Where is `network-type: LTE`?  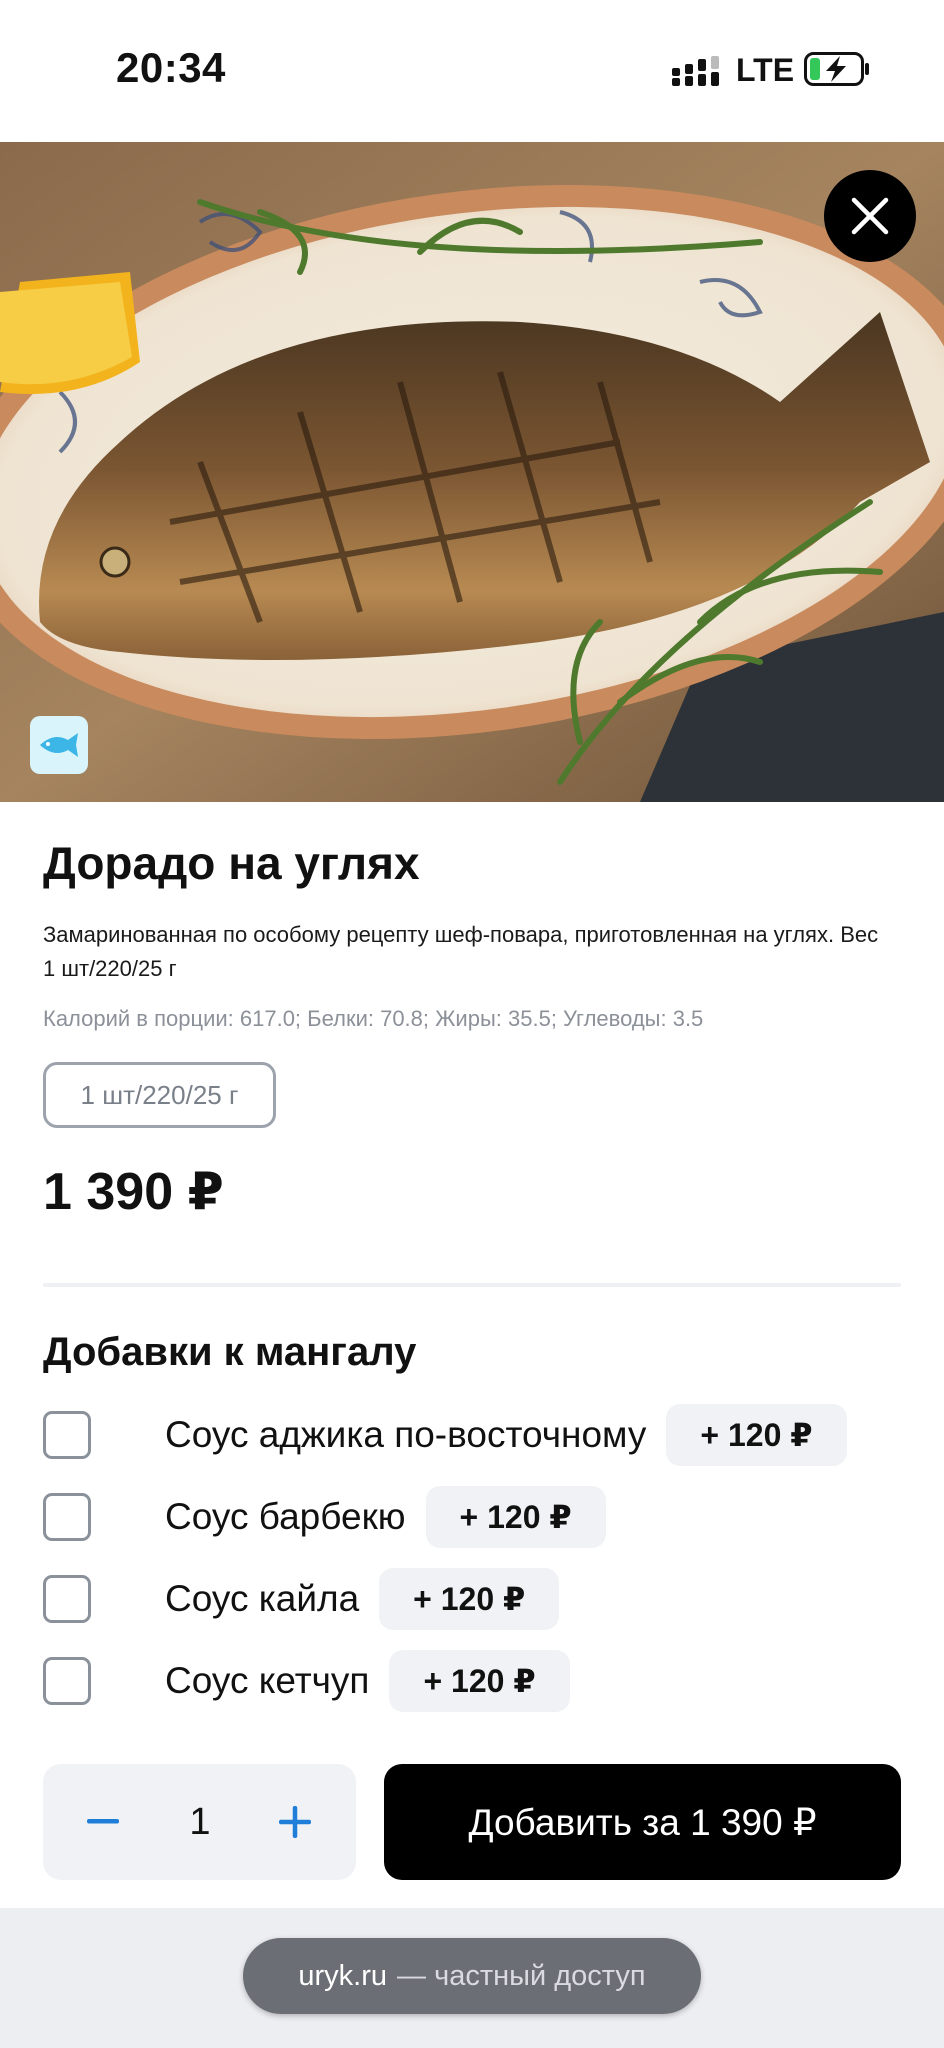 network-type: LTE is located at coordinates (765, 70).